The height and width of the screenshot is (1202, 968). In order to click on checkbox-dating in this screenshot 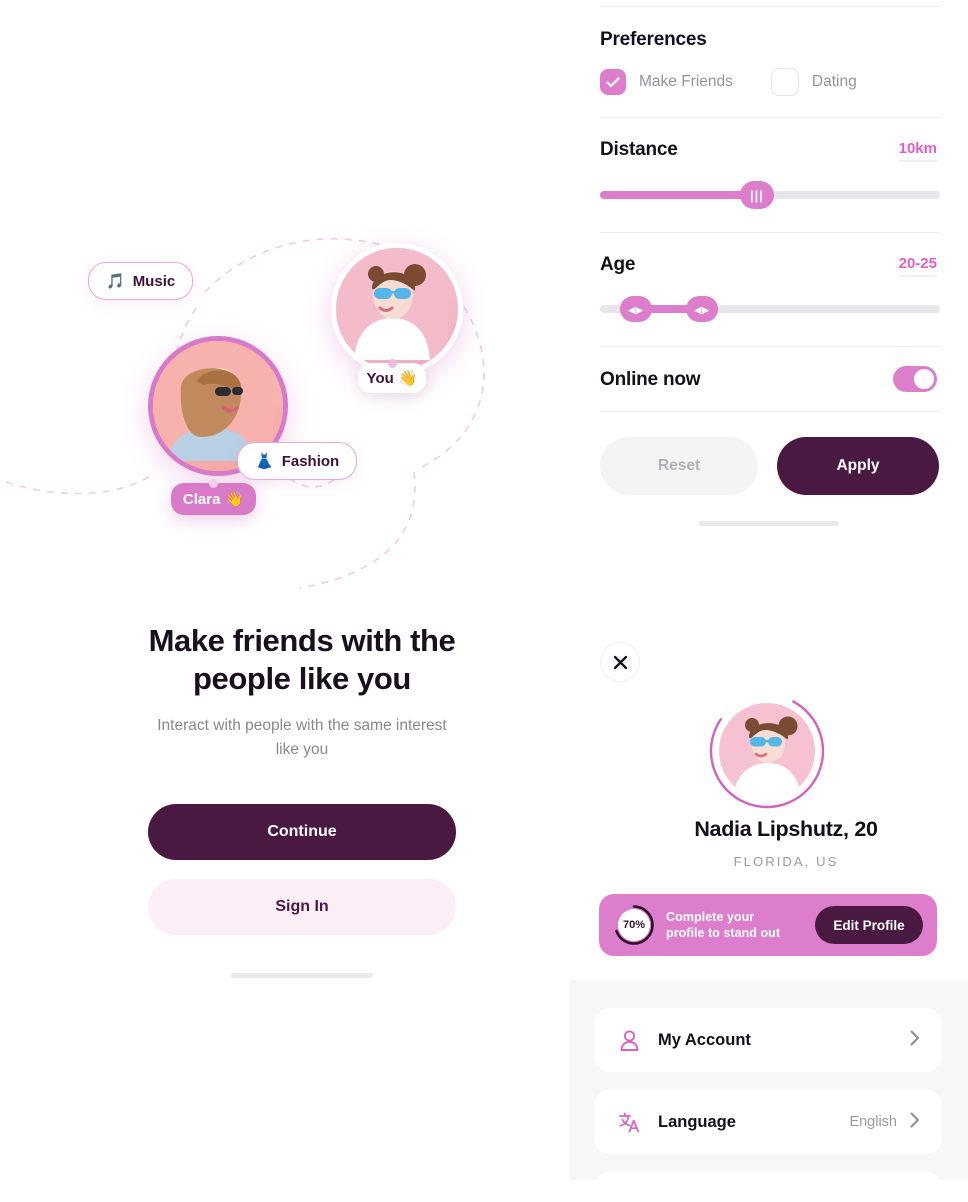, I will do `click(784, 82)`.